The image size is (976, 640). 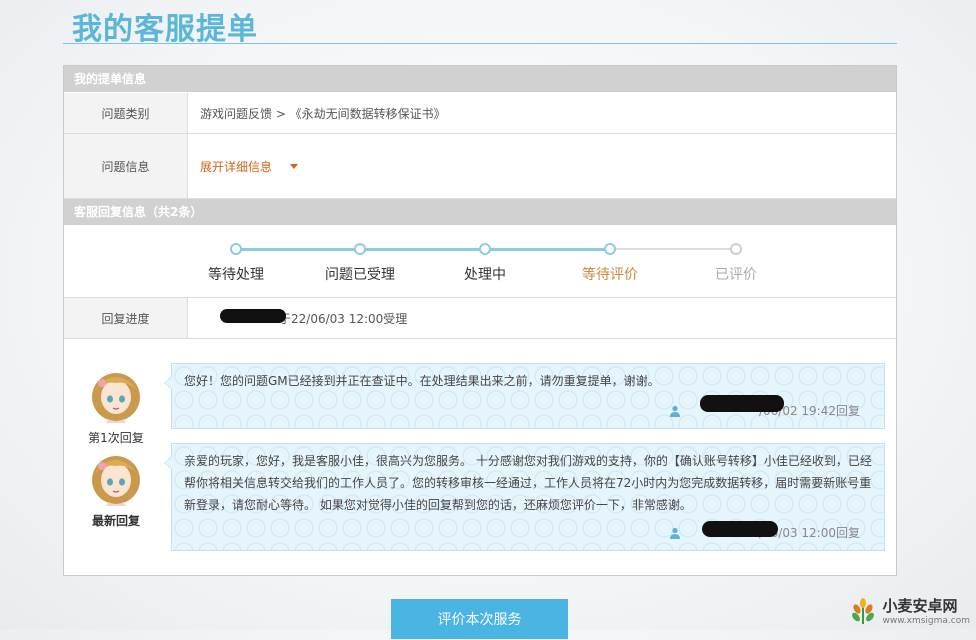 I want to click on reply-label: 最新回复, so click(x=115, y=521).